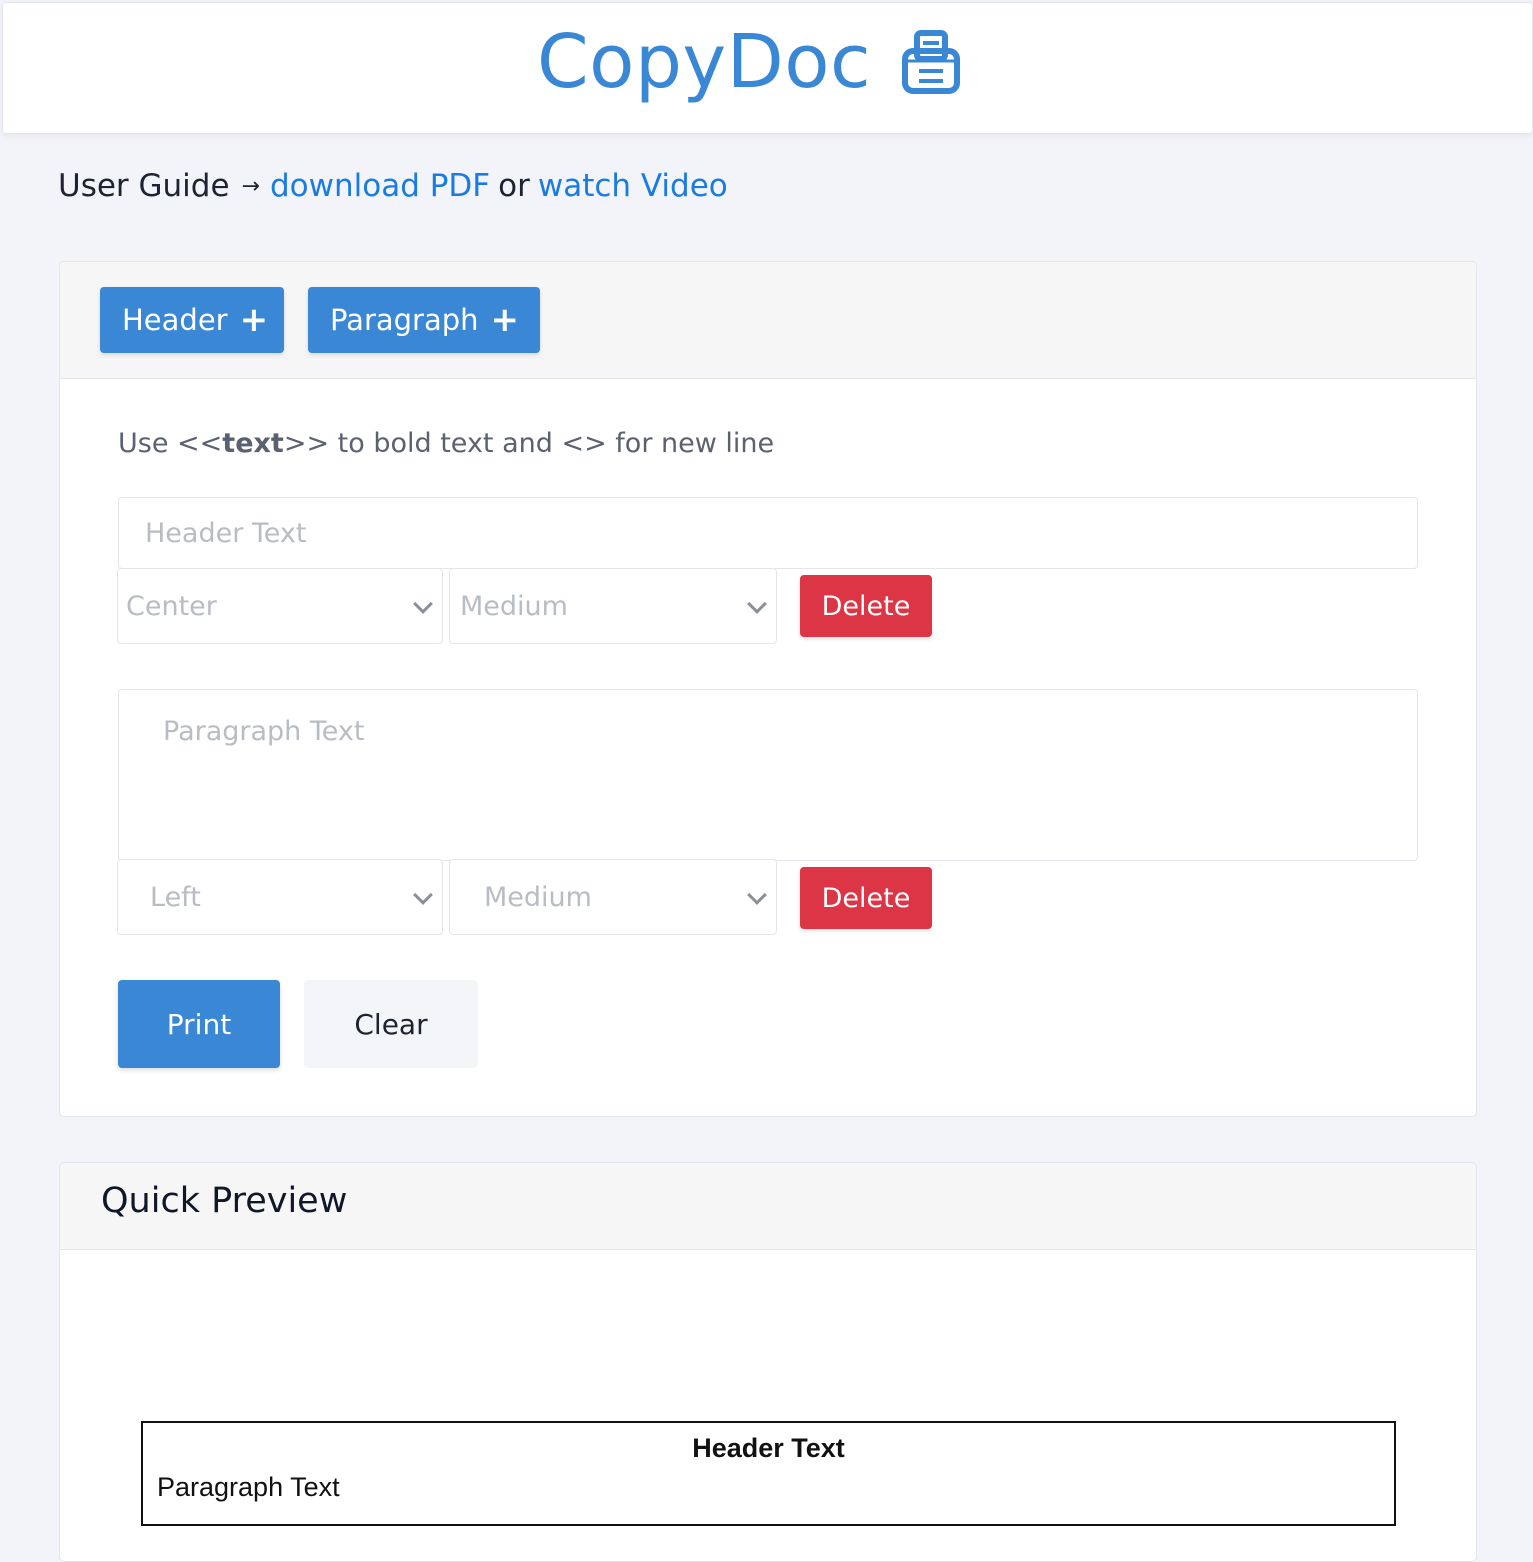  I want to click on header-size-value: Medium, so click(514, 606).